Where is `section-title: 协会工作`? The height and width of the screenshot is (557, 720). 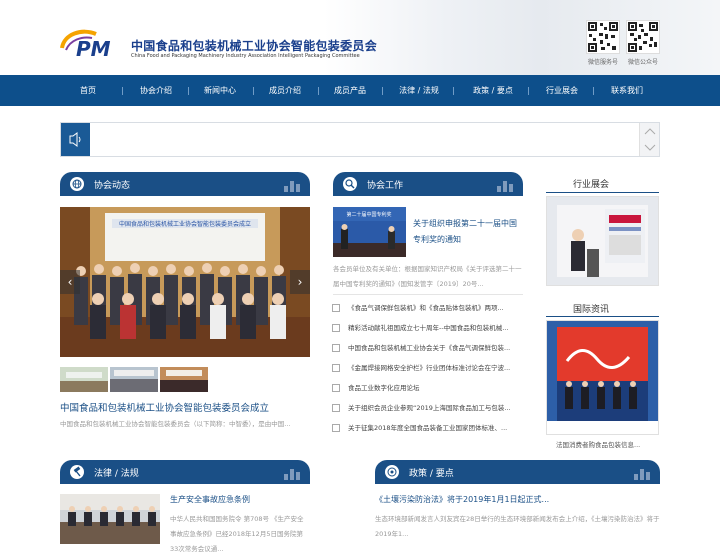 section-title: 协会工作 is located at coordinates (385, 186).